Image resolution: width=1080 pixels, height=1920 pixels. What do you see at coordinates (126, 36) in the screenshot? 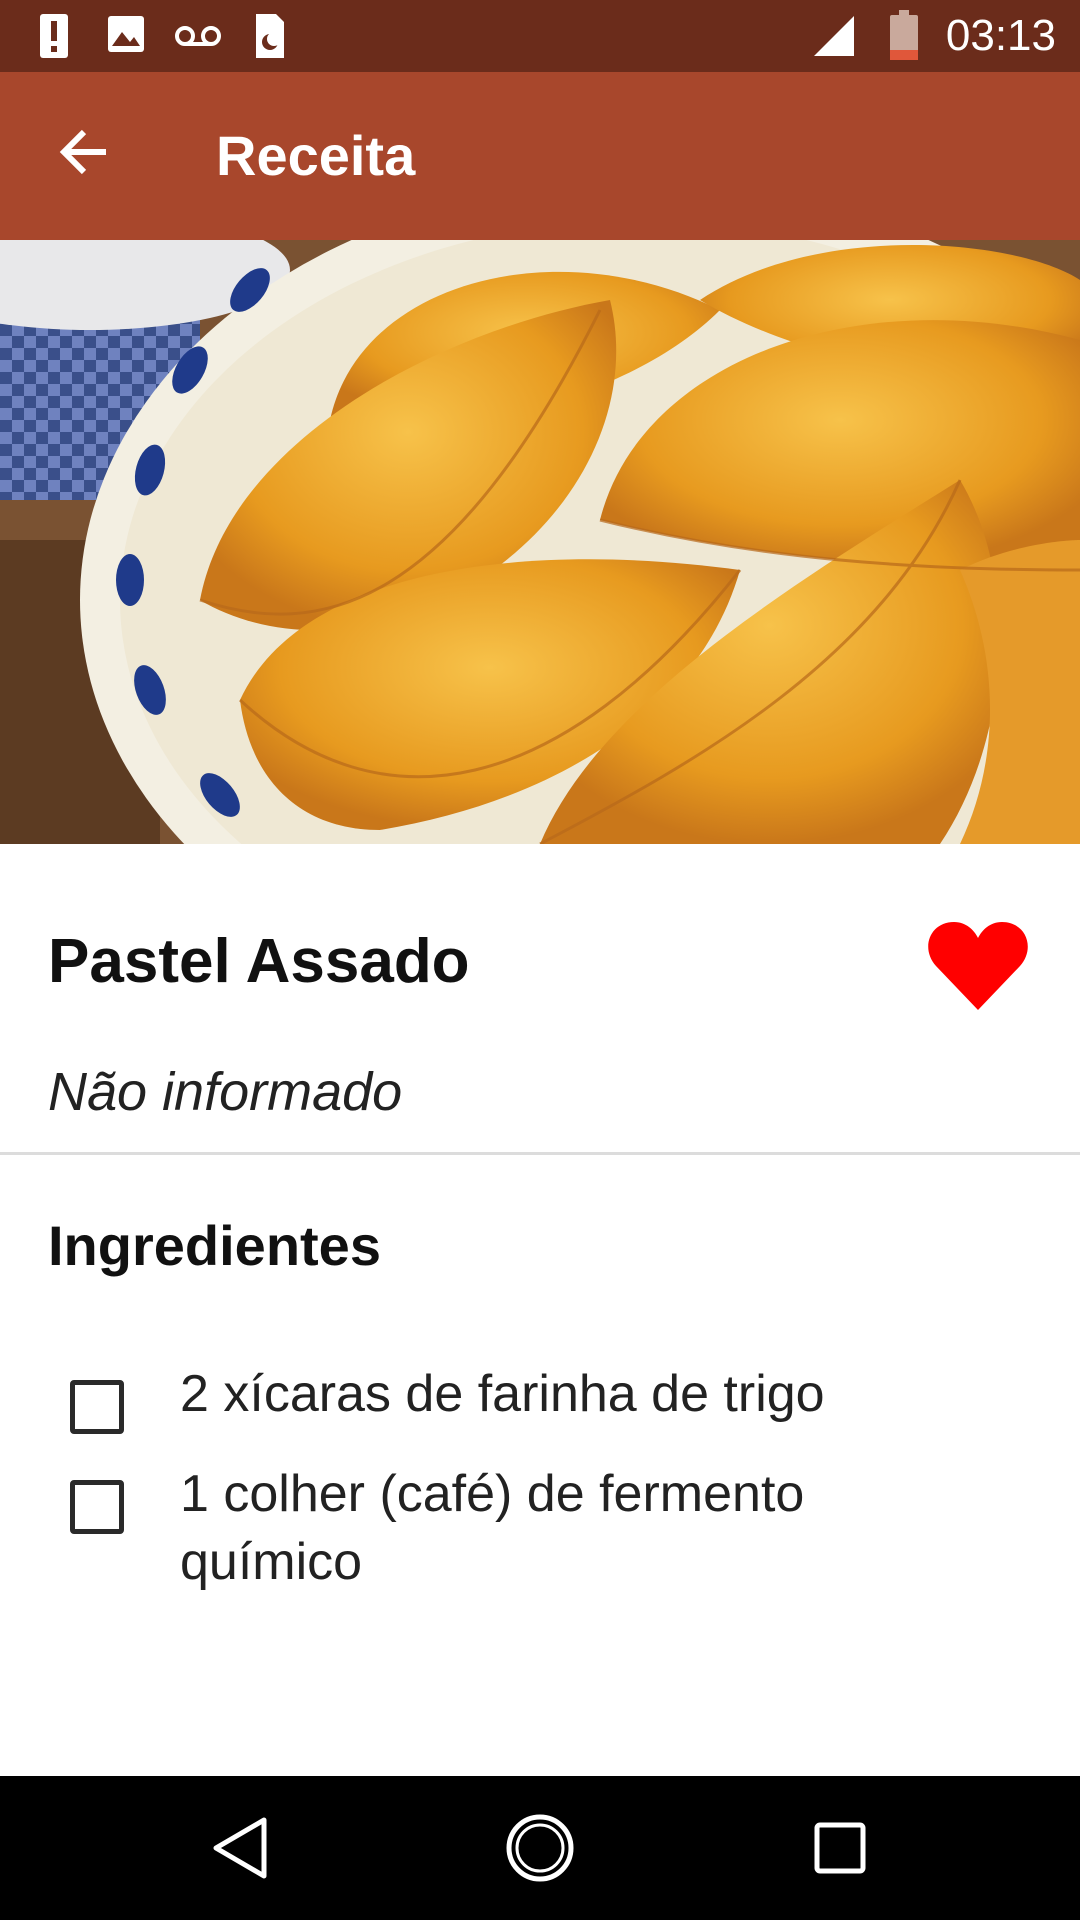
I see `image-icon` at bounding box center [126, 36].